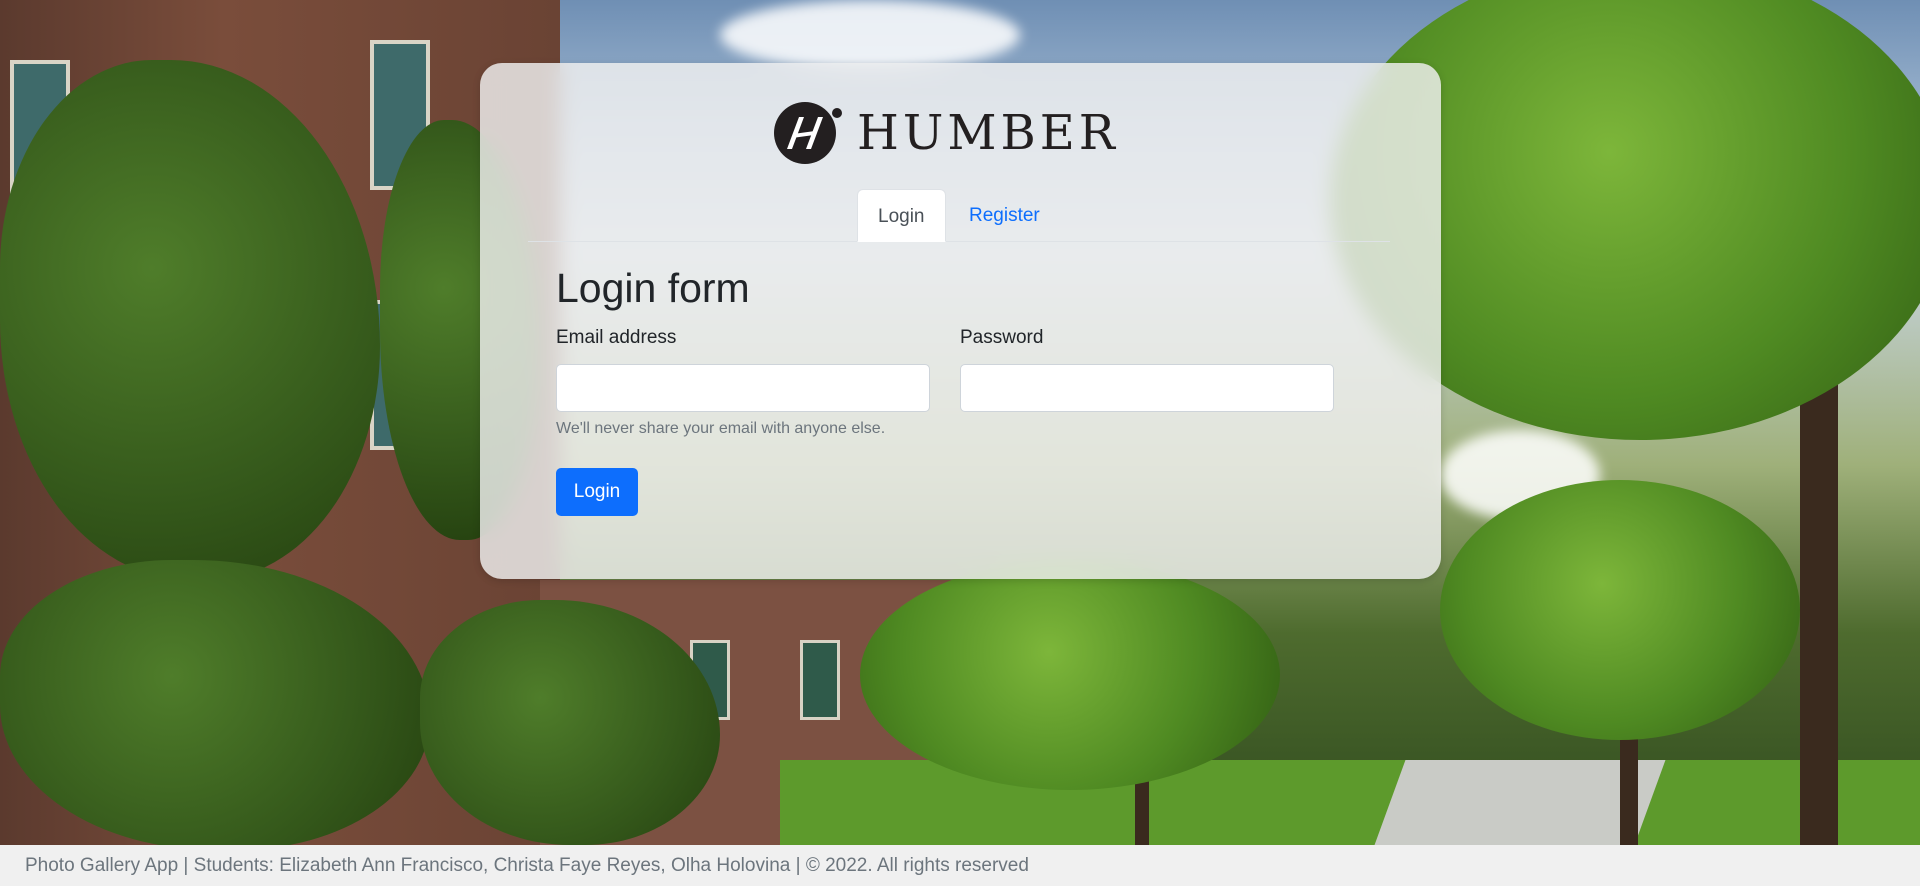  What do you see at coordinates (901, 215) in the screenshot?
I see `tab-login: Login` at bounding box center [901, 215].